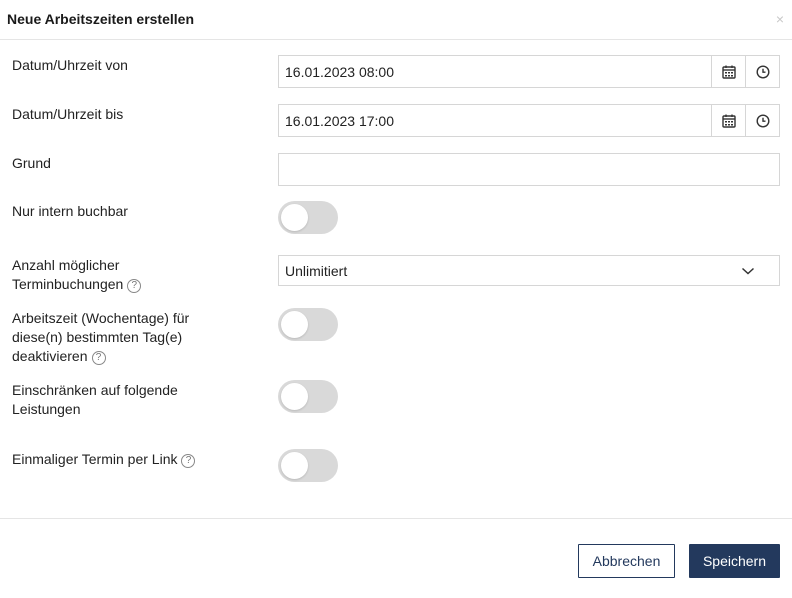  I want to click on bookings-count-value: Unlimitiert, so click(316, 271).